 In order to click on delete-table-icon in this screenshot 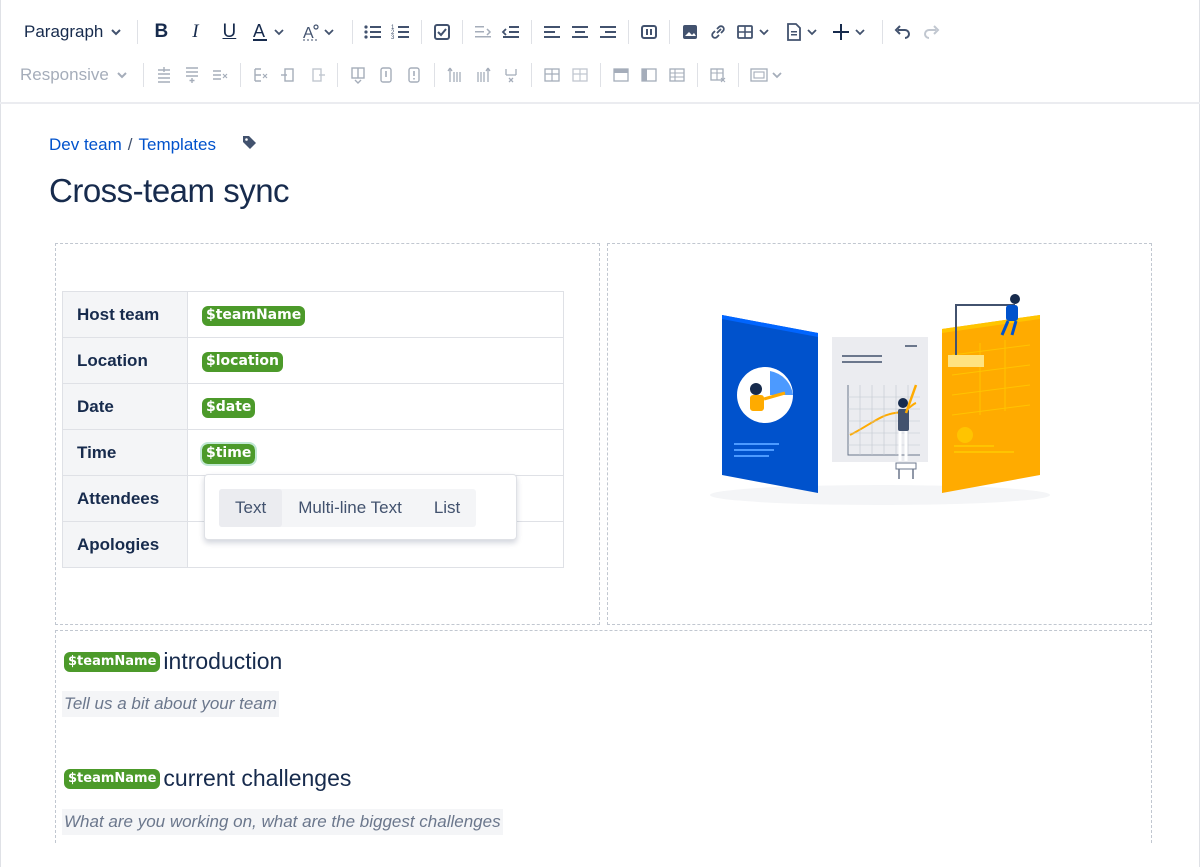, I will do `click(718, 75)`.